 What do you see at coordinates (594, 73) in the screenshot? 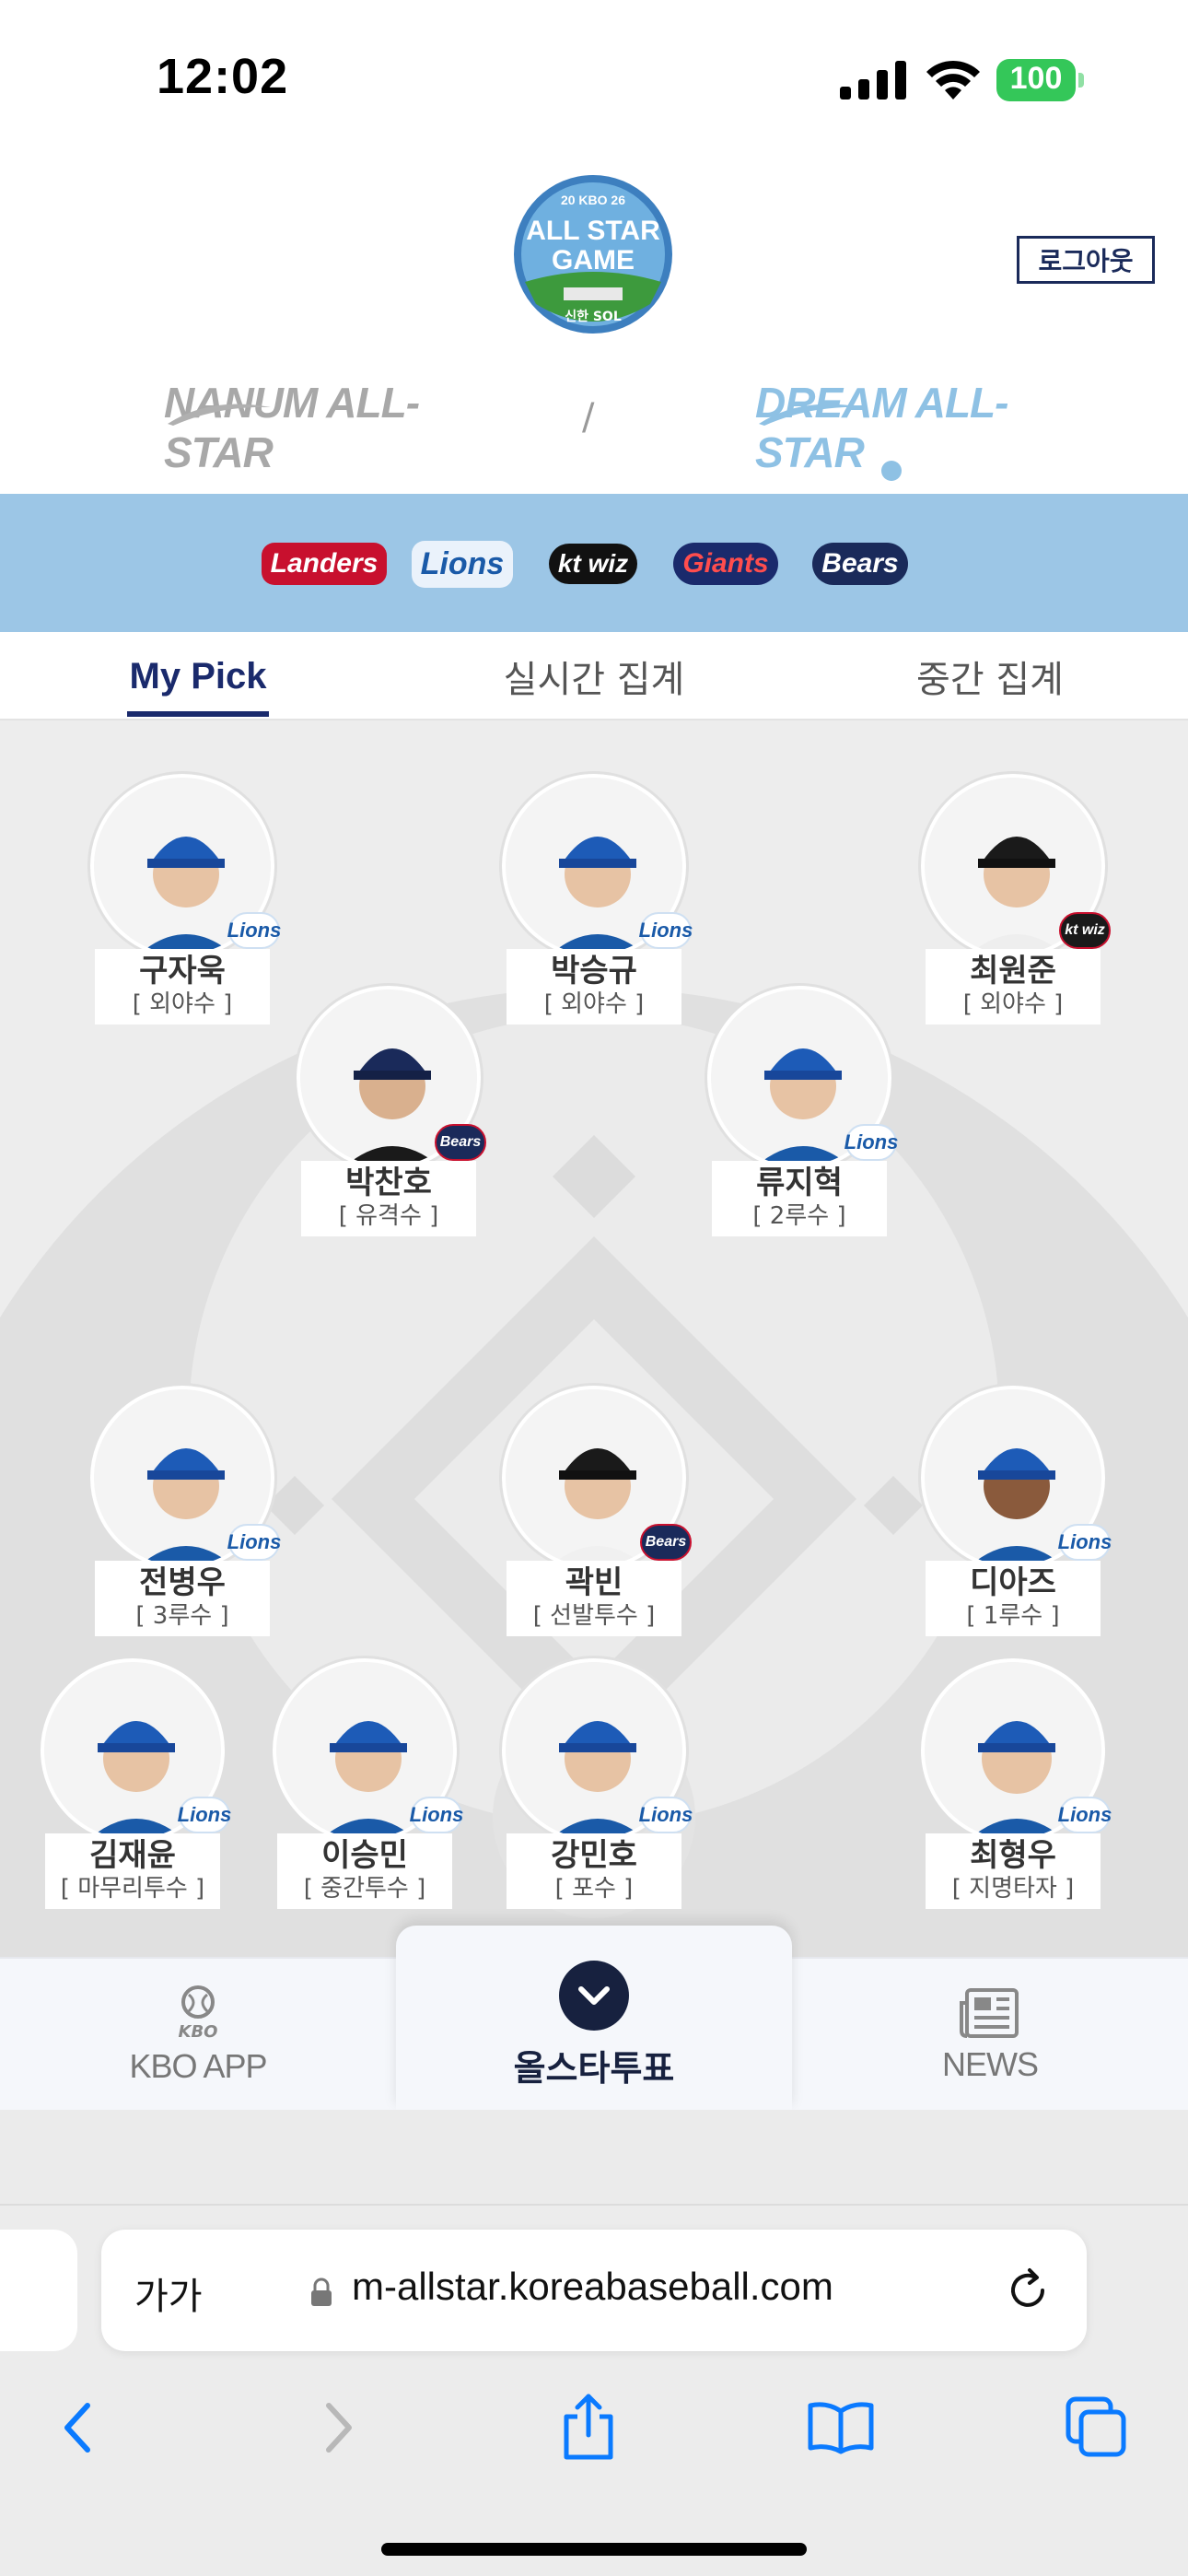
I see `status-bar: 12:02 100` at bounding box center [594, 73].